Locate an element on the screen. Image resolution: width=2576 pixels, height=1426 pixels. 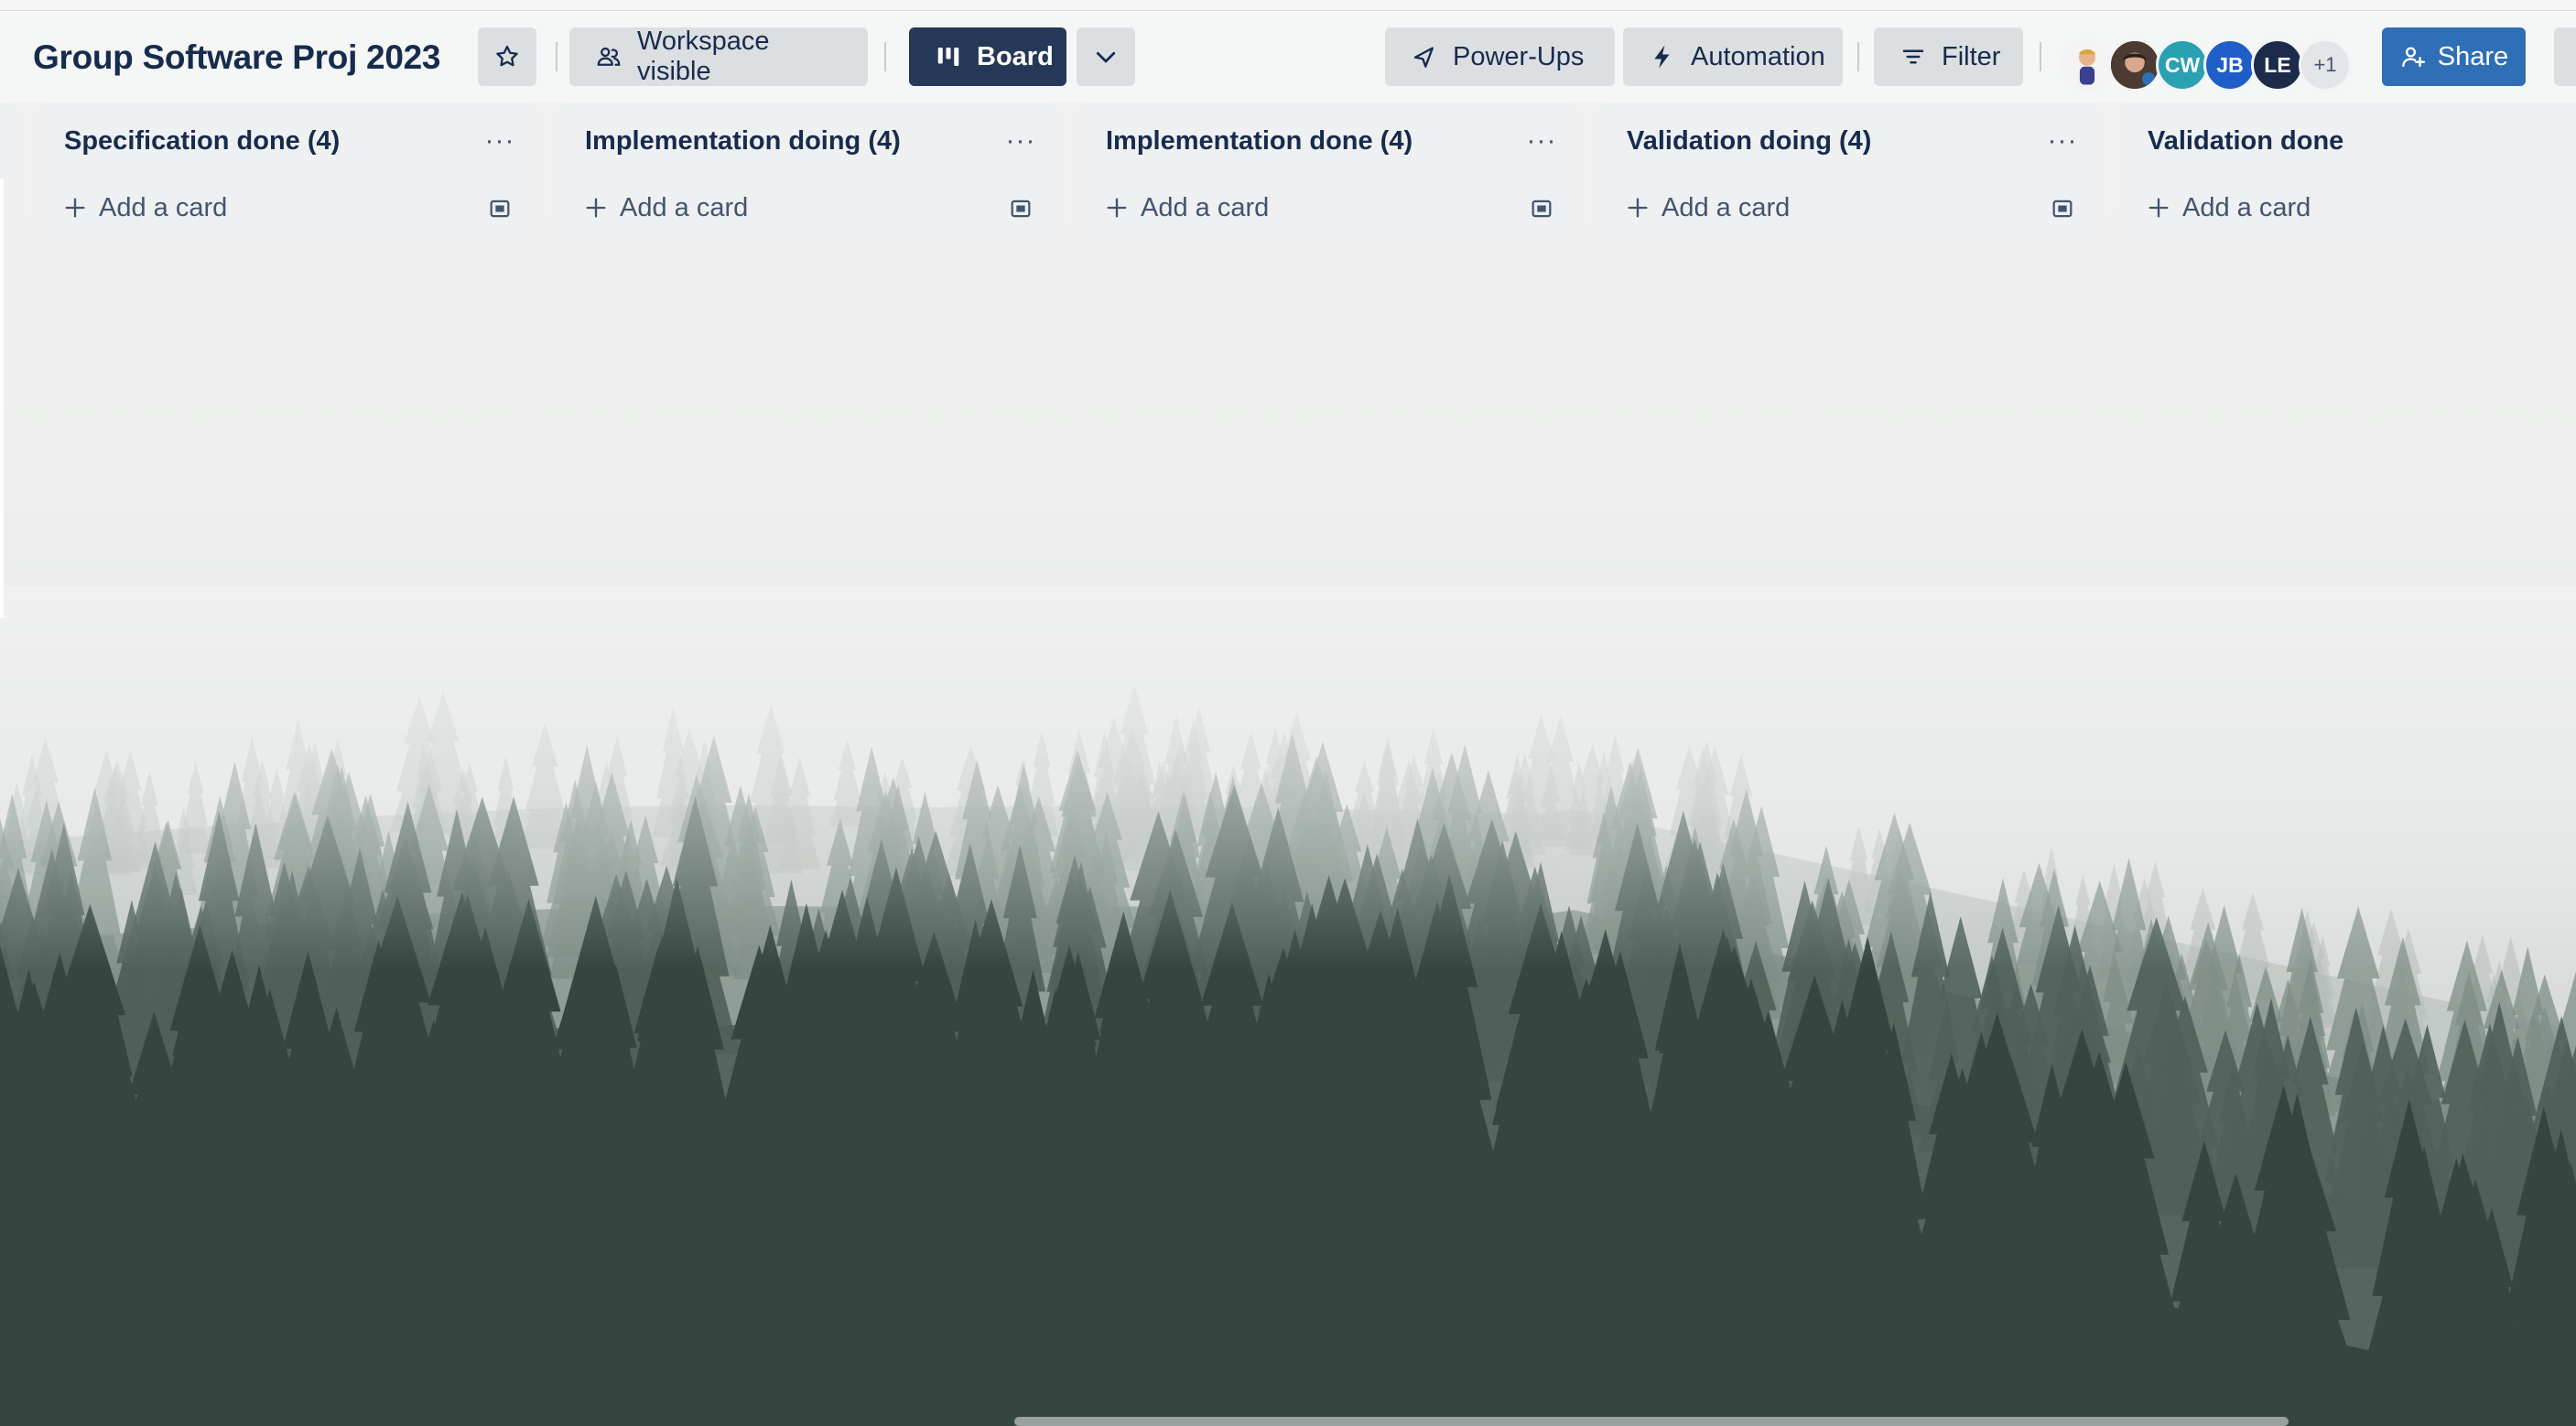
star-button is located at coordinates (507, 57).